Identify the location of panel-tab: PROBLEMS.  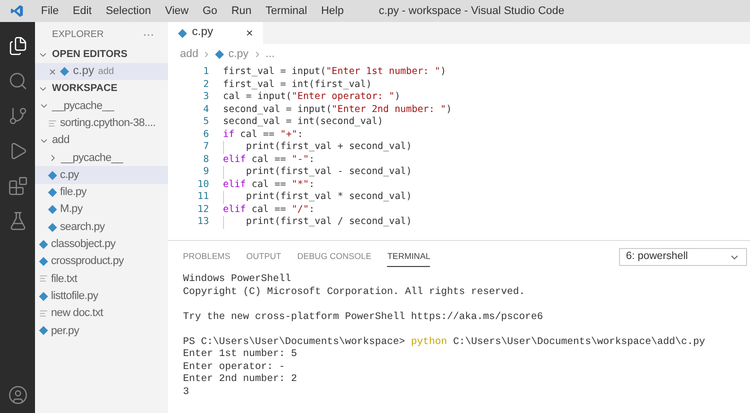
(206, 257).